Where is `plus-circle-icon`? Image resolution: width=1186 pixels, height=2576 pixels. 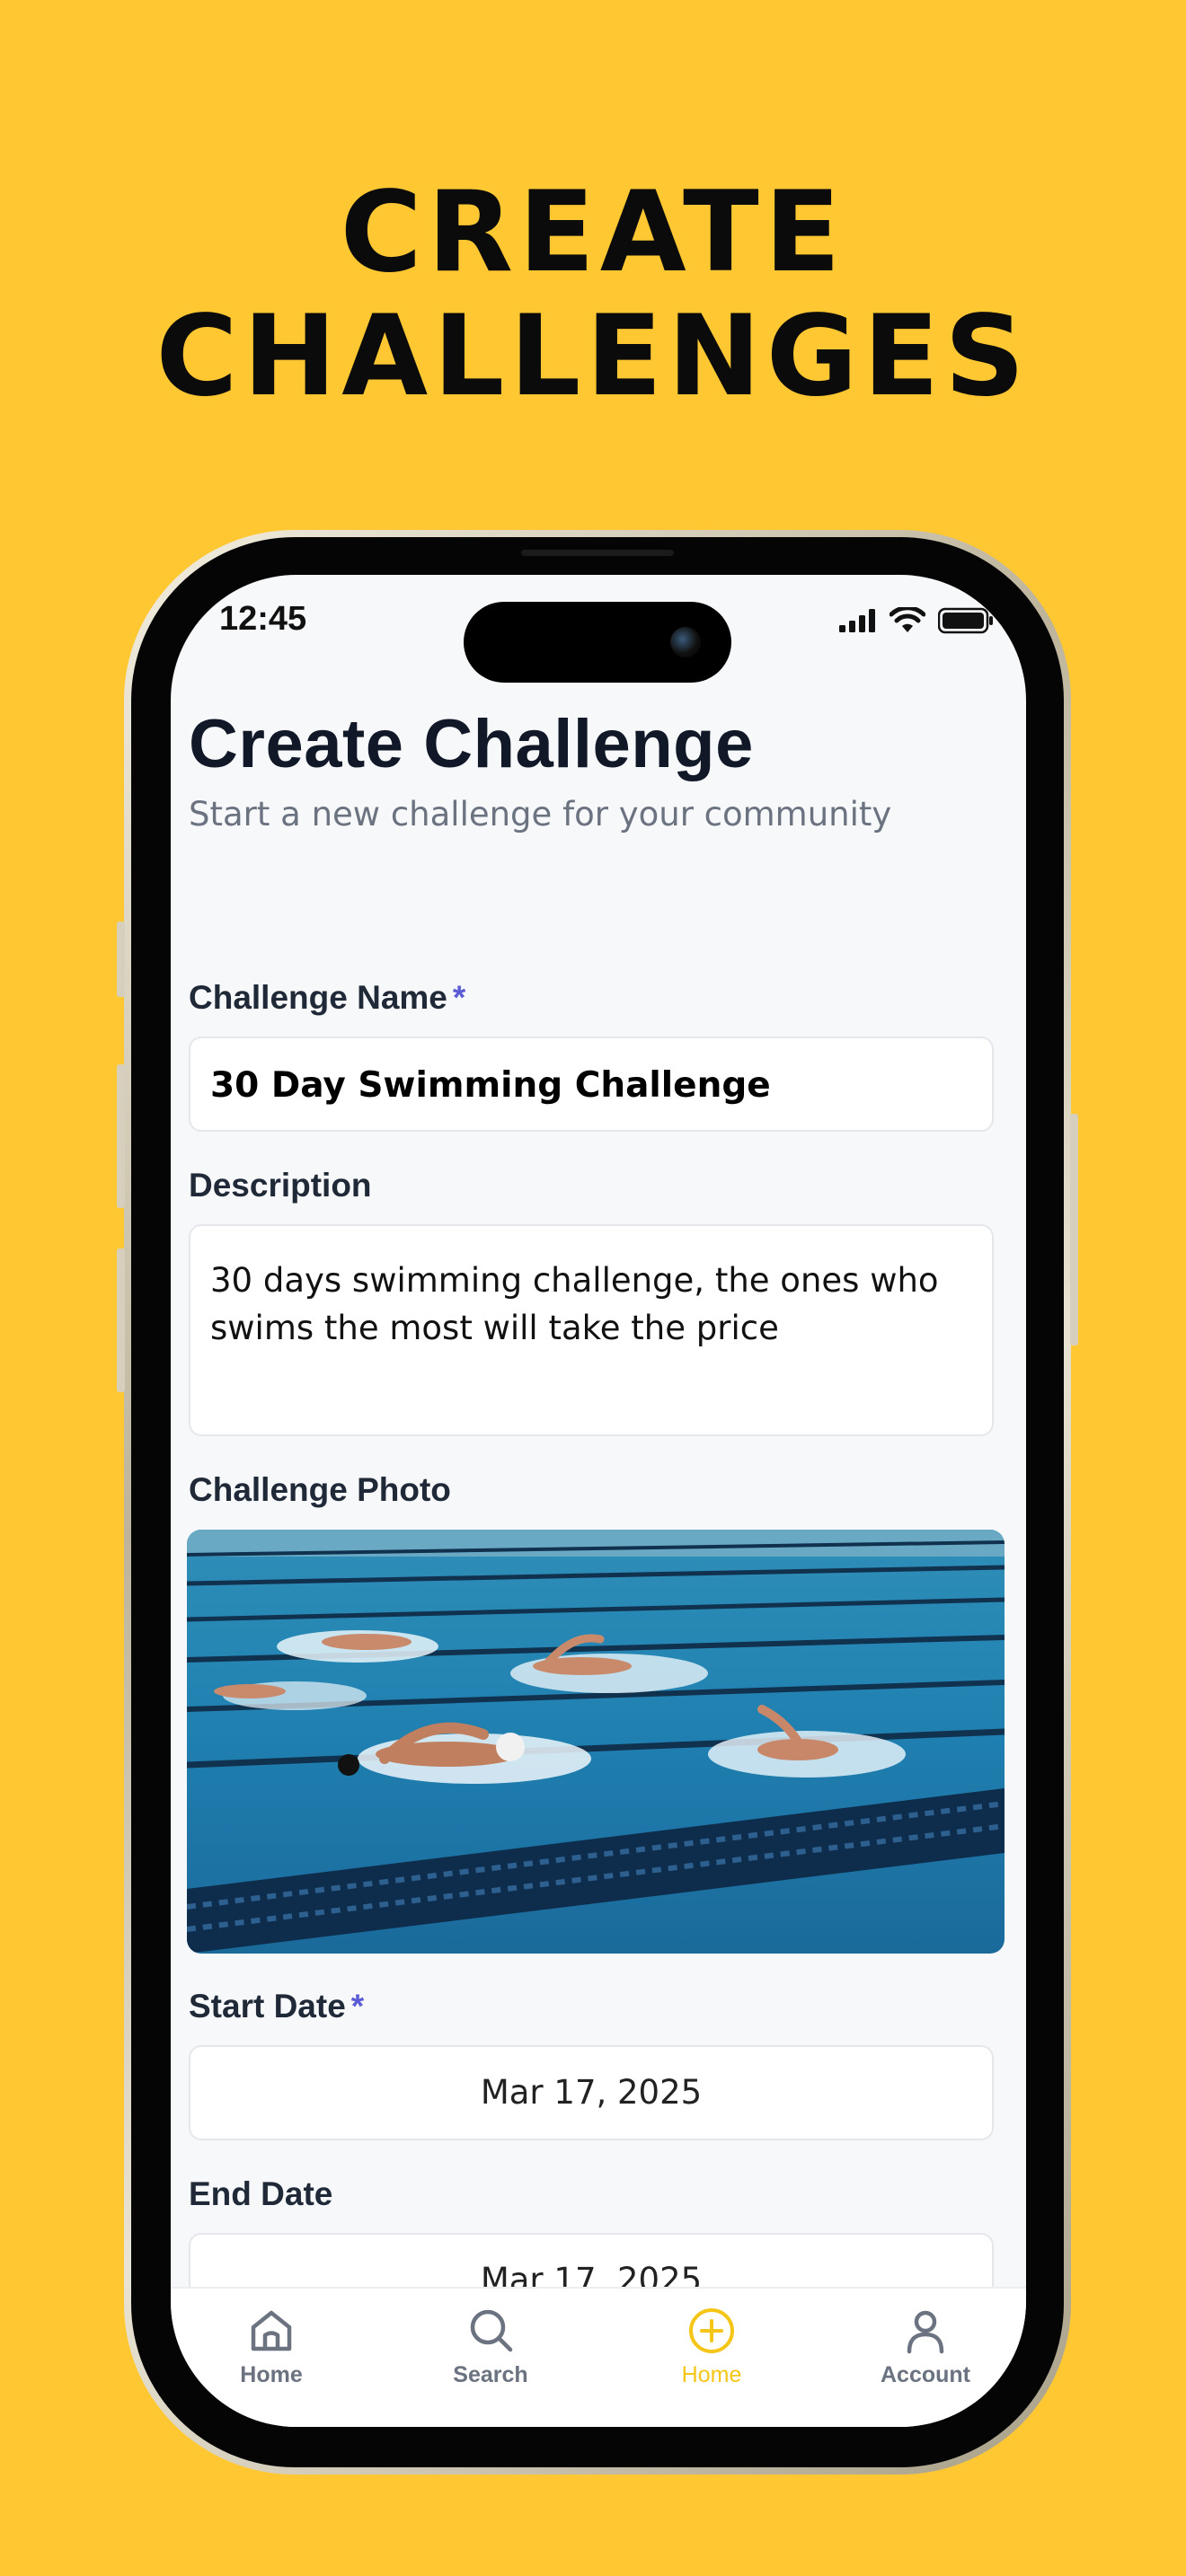 plus-circle-icon is located at coordinates (711, 2330).